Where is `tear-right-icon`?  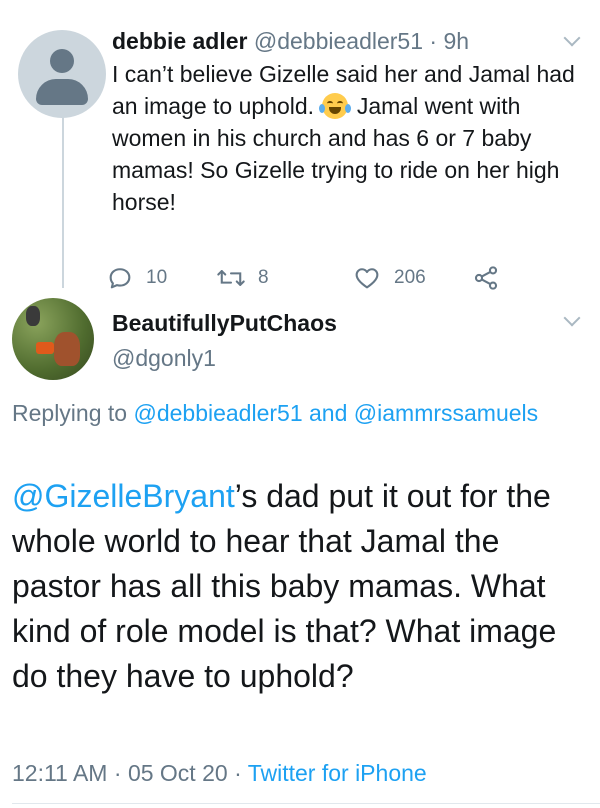 tear-right-icon is located at coordinates (348, 108).